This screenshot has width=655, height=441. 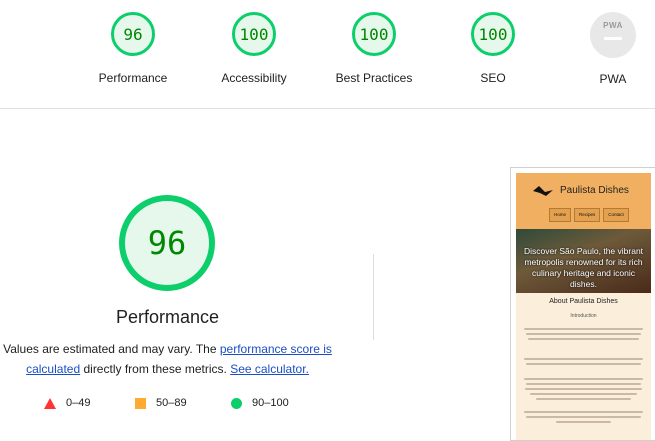 I want to click on score-legend: 0–49 50–89 90–100, so click(x=167, y=405).